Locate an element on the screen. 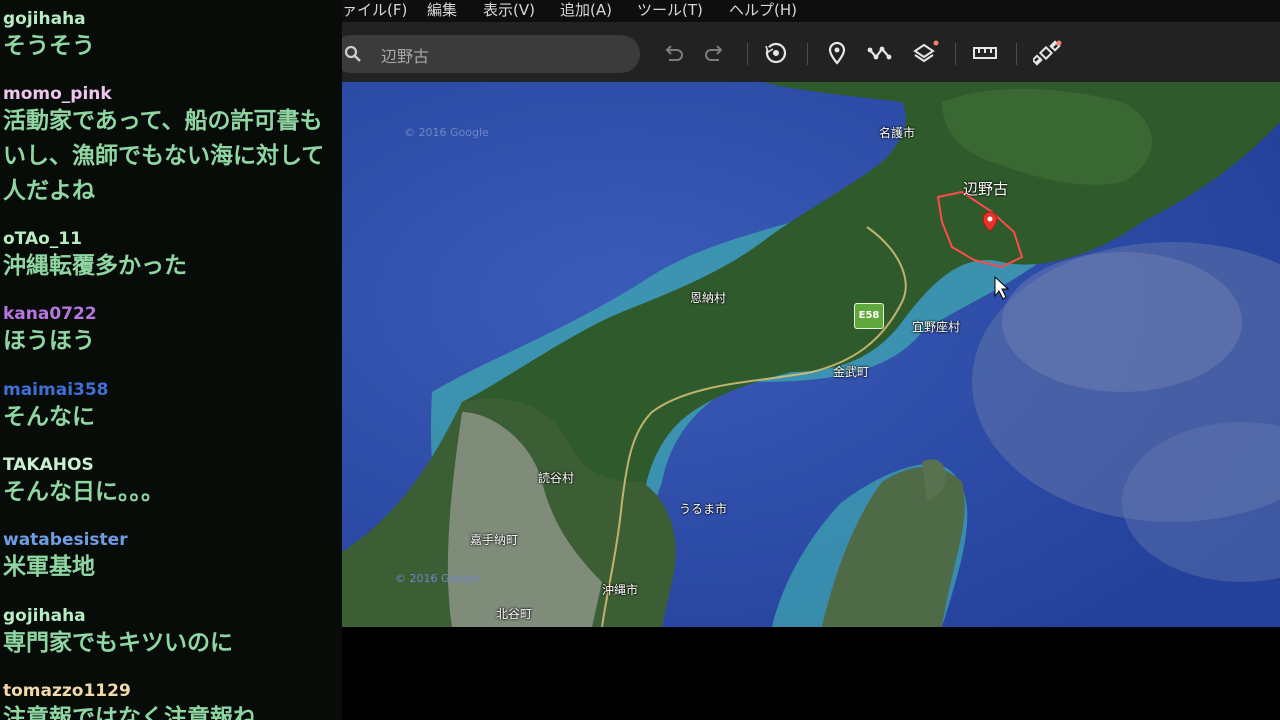  chat-username: kana0722 is located at coordinates (50, 314).